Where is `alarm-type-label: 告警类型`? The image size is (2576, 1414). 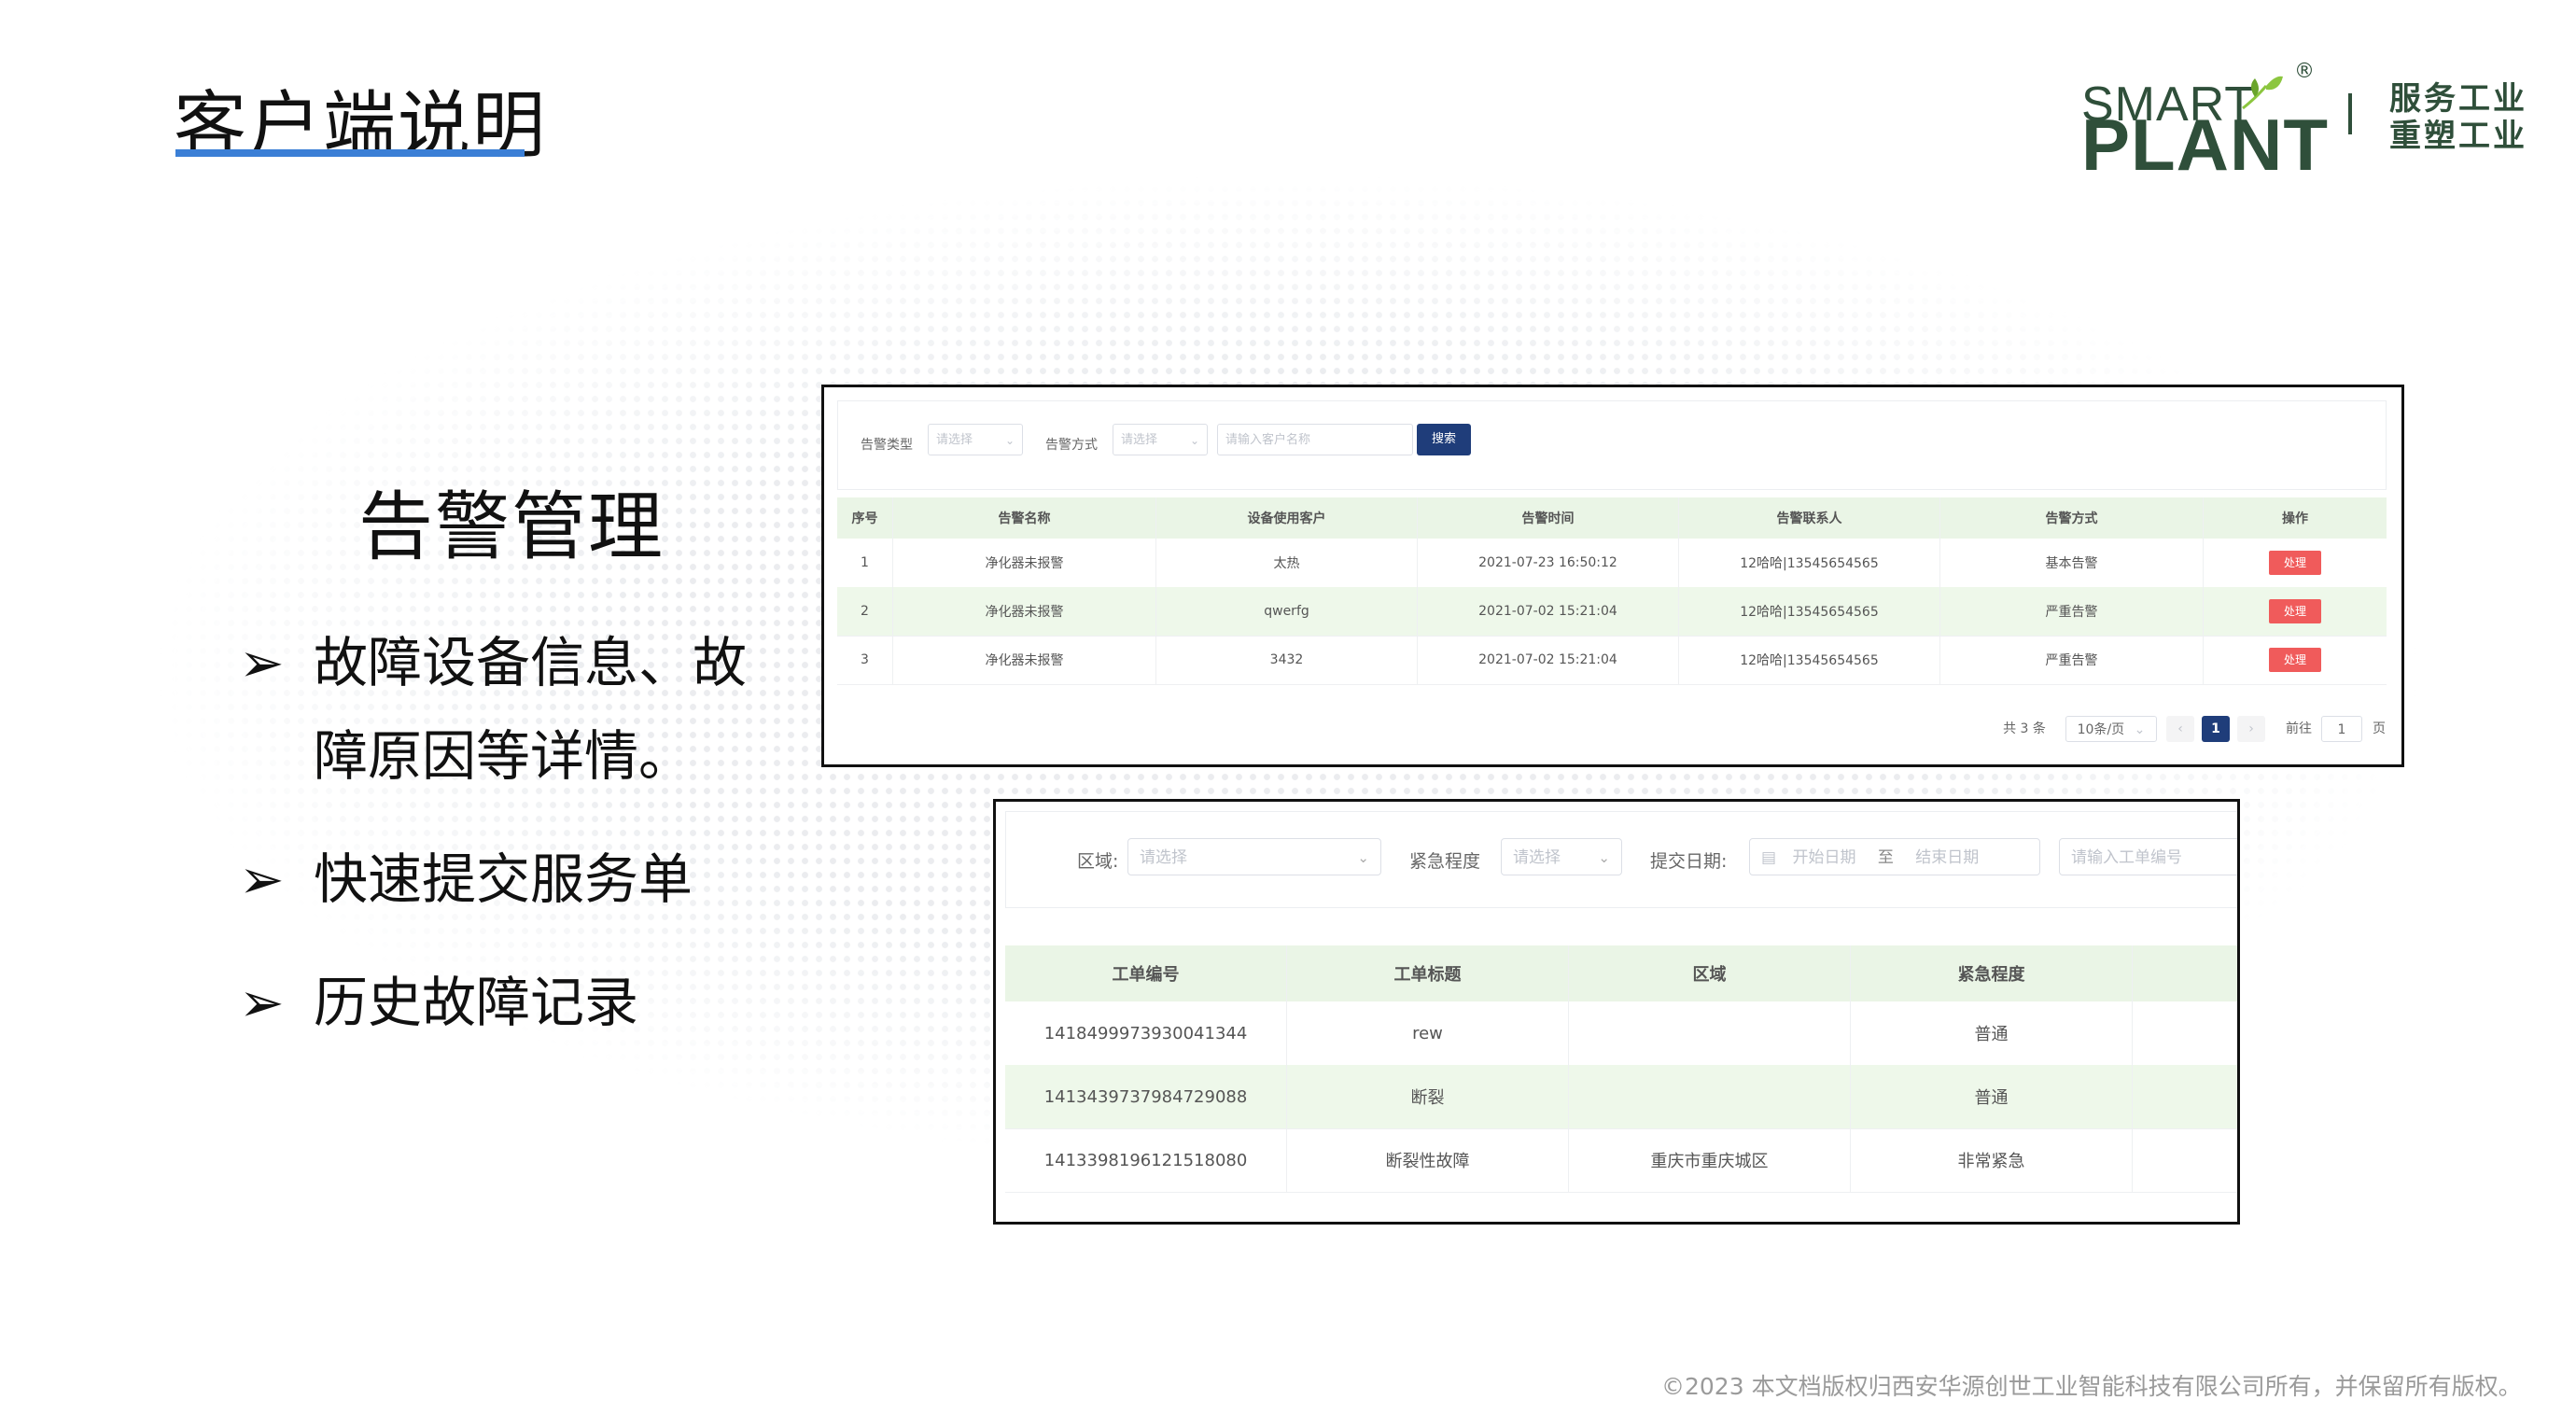 alarm-type-label: 告警类型 is located at coordinates (887, 445).